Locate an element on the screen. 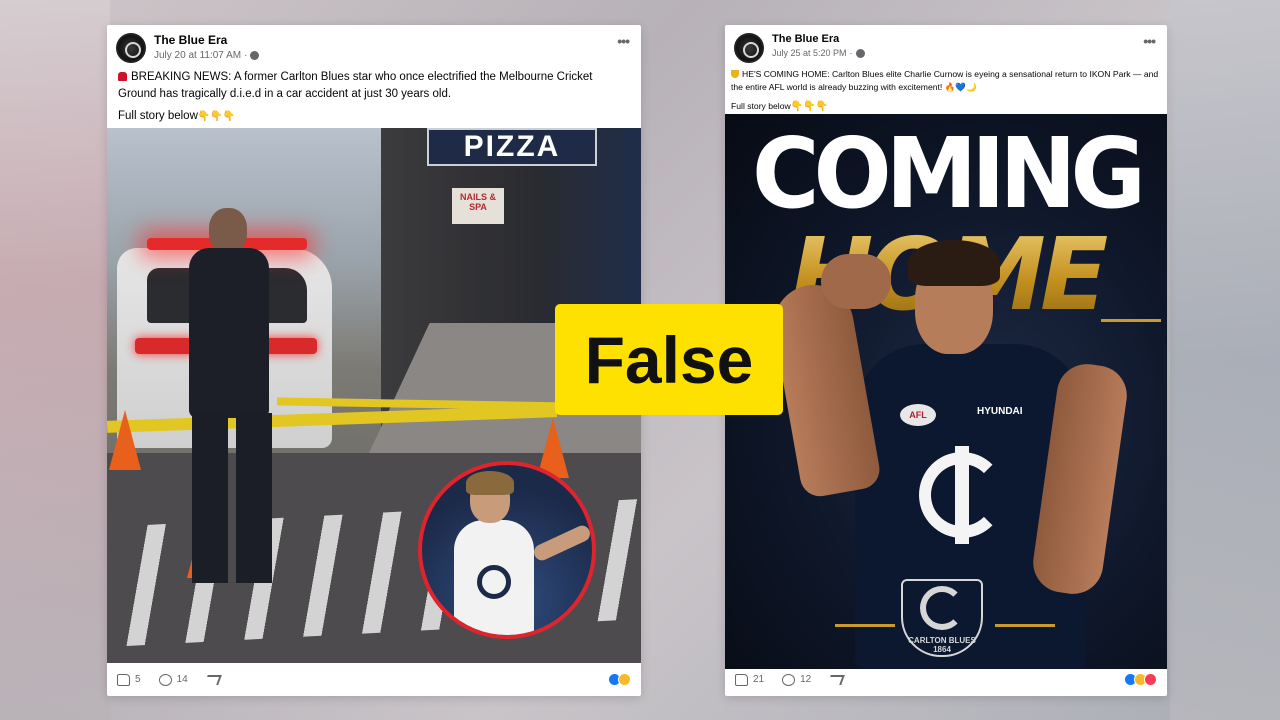 The image size is (1280, 720). post-meta: July 25 at 5:20 PM · is located at coordinates (818, 53).